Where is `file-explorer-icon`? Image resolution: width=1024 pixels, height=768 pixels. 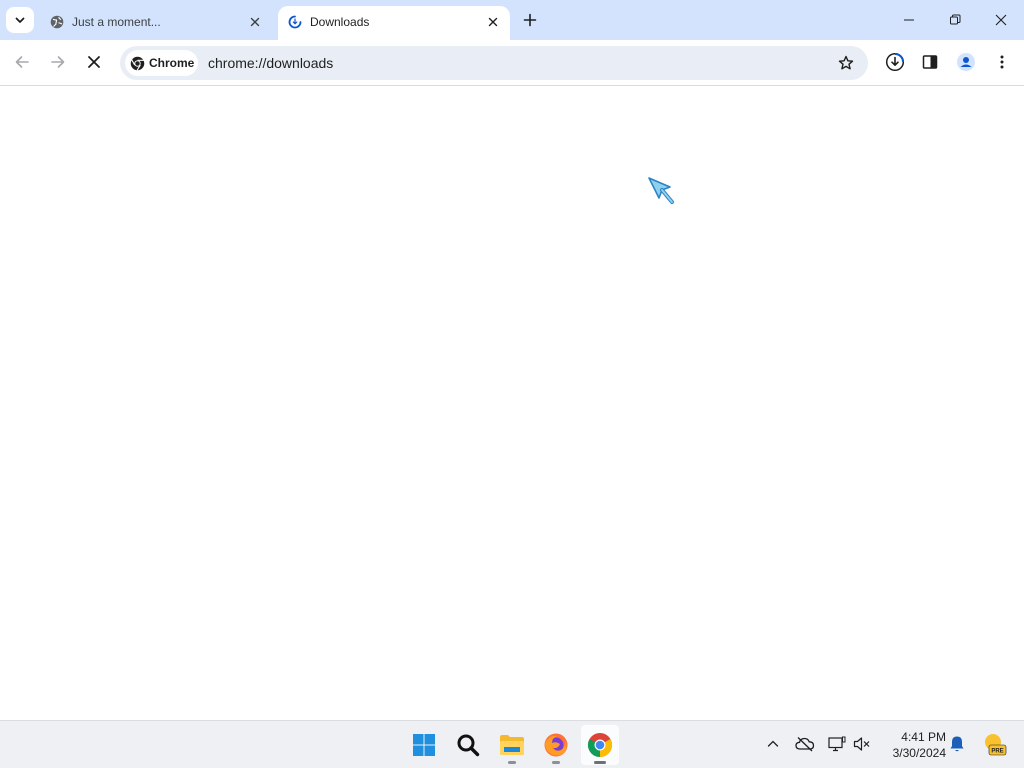
file-explorer-icon is located at coordinates (512, 745).